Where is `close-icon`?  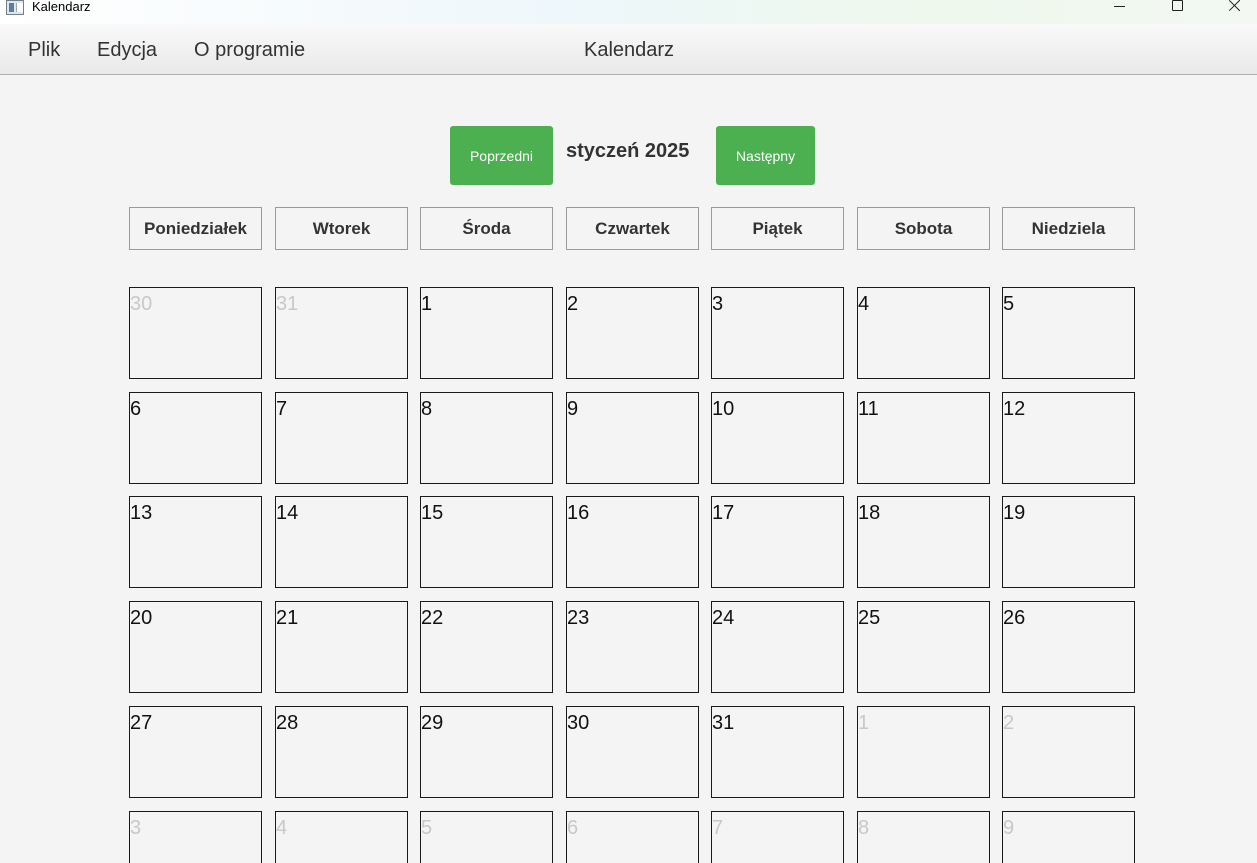 close-icon is located at coordinates (1235, 6).